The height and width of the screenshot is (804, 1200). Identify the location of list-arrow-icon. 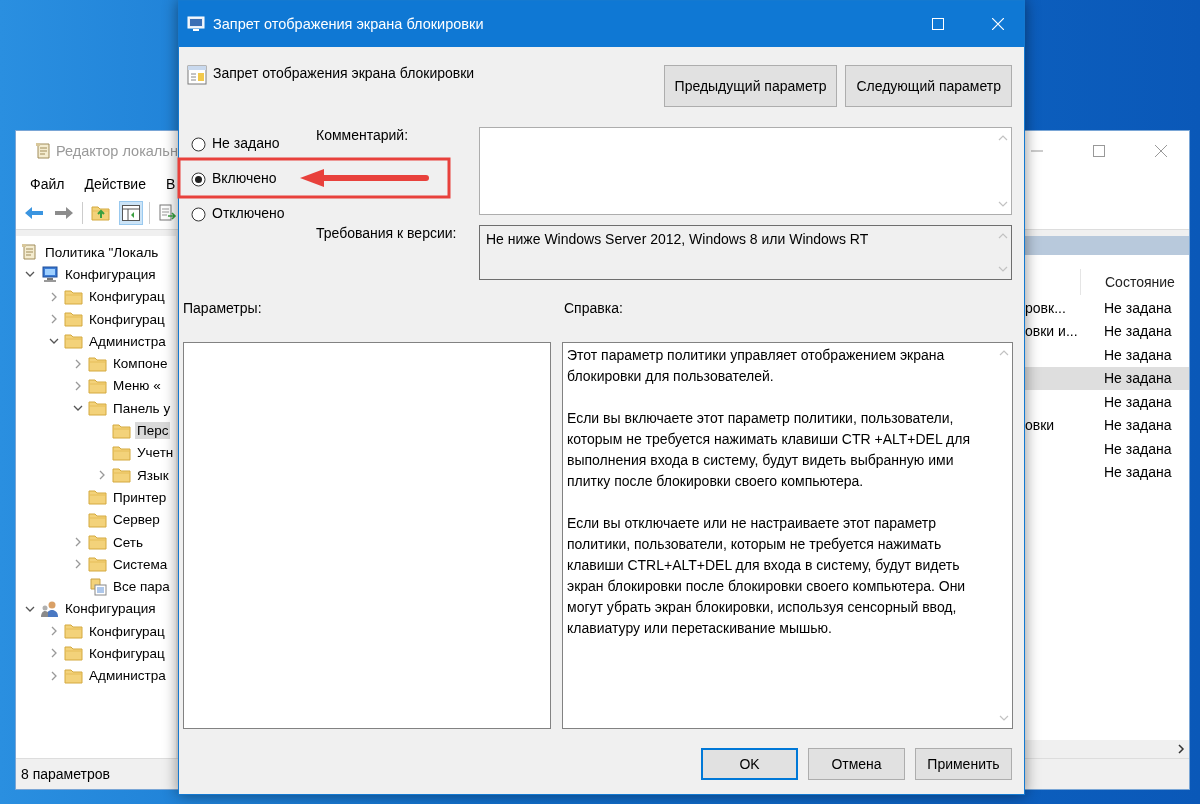
(168, 213).